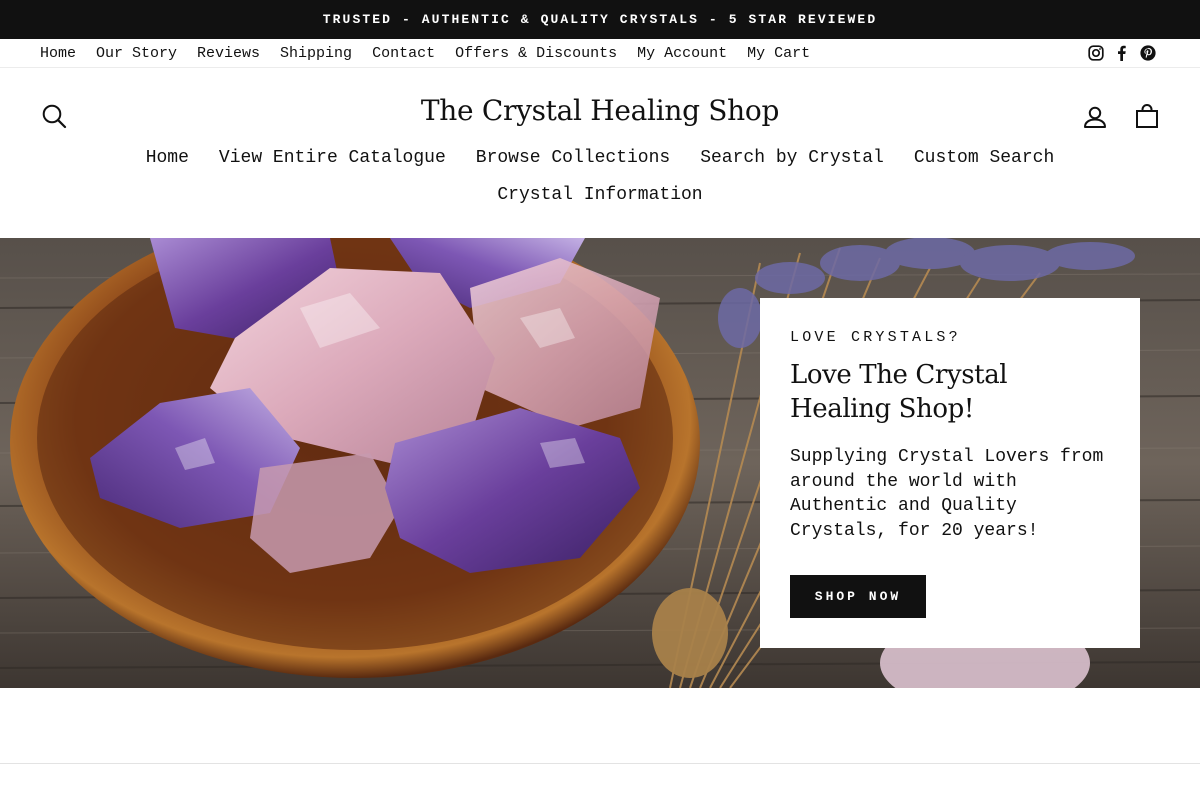 This screenshot has width=1200, height=800. What do you see at coordinates (858, 596) in the screenshot?
I see `shop-now-button: SHOP NOW` at bounding box center [858, 596].